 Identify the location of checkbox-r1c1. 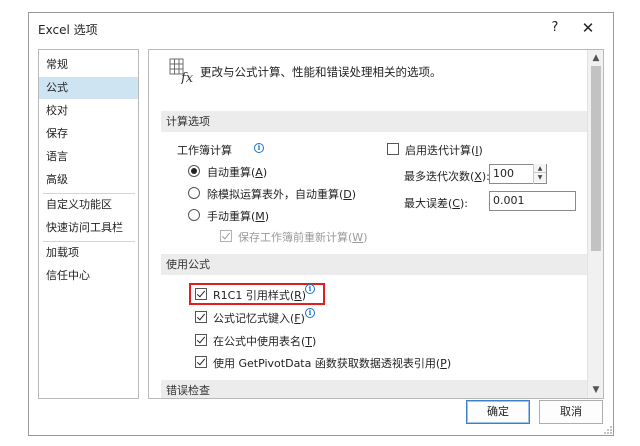
(201, 294).